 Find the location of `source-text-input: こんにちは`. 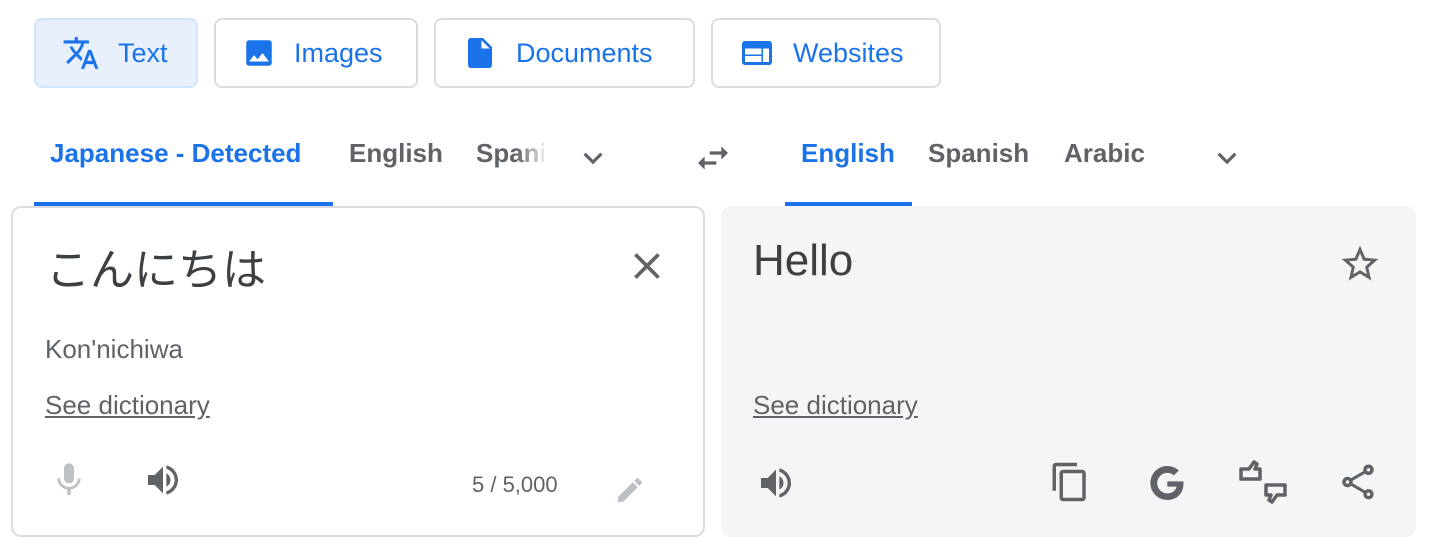

source-text-input: こんにちは is located at coordinates (156, 266).